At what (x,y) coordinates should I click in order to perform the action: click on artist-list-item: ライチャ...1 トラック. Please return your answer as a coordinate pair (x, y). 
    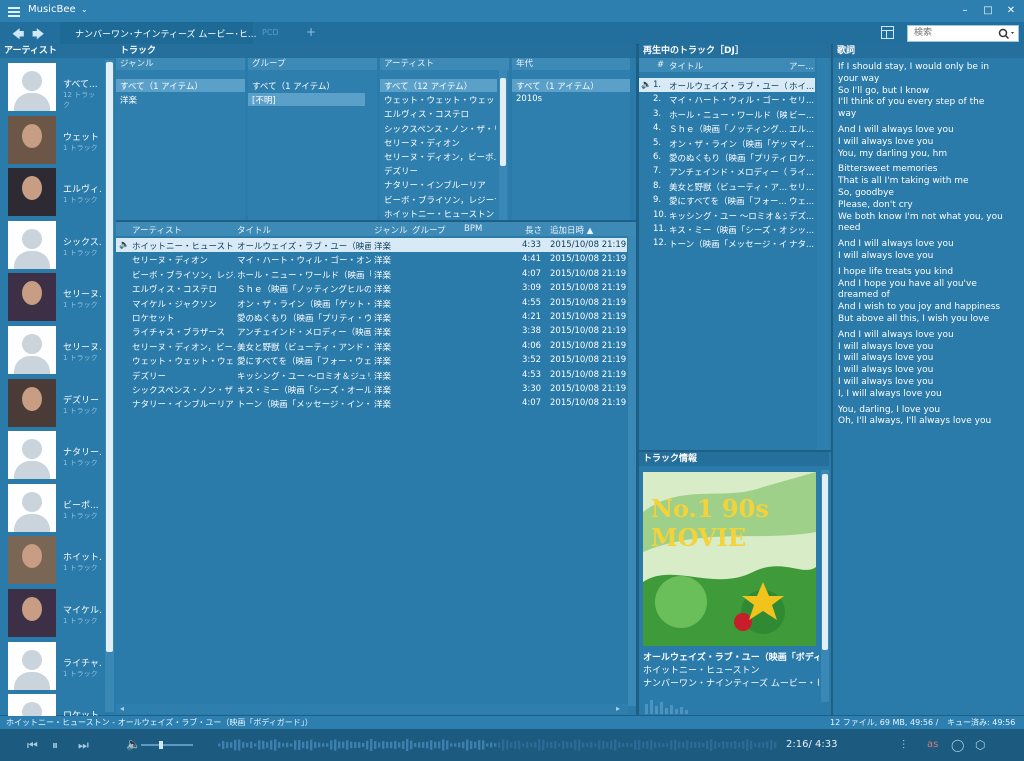
    Looking at the image, I should click on (51, 666).